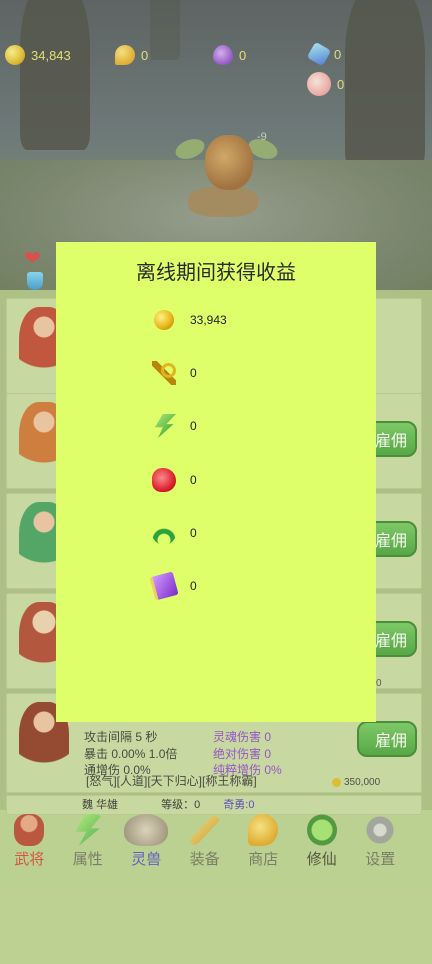 The height and width of the screenshot is (964, 432). Describe the element at coordinates (164, 533) in the screenshot. I see `laurel-icon` at that location.